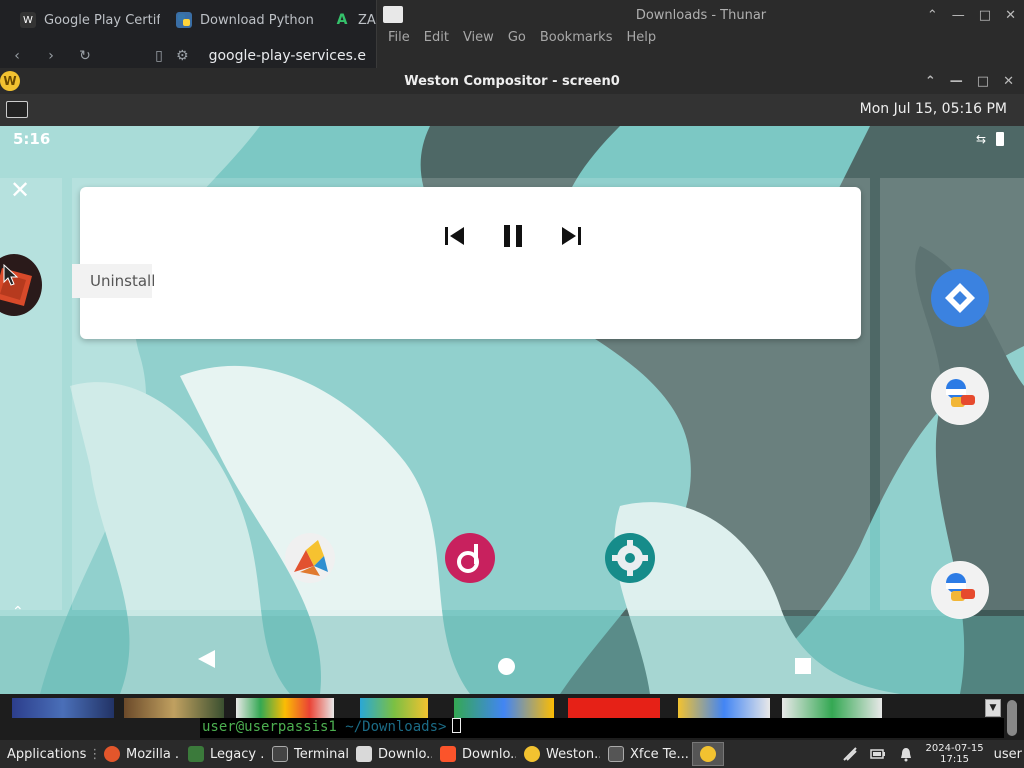 This screenshot has width=1024, height=768. Describe the element at coordinates (196, 754) in the screenshot. I see `legacy-app-icon` at that location.